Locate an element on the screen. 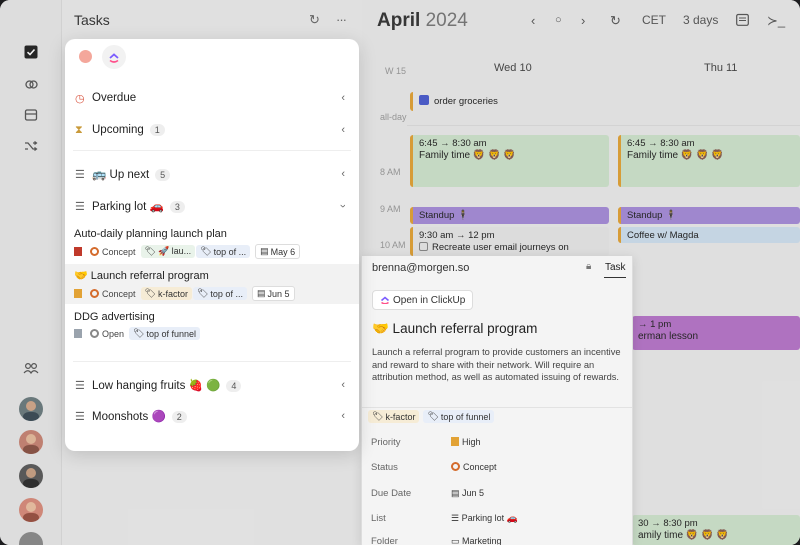 The height and width of the screenshot is (545, 800). task-tags: 🏷︎ k-factor 🏷︎ top of funnel is located at coordinates (431, 416).